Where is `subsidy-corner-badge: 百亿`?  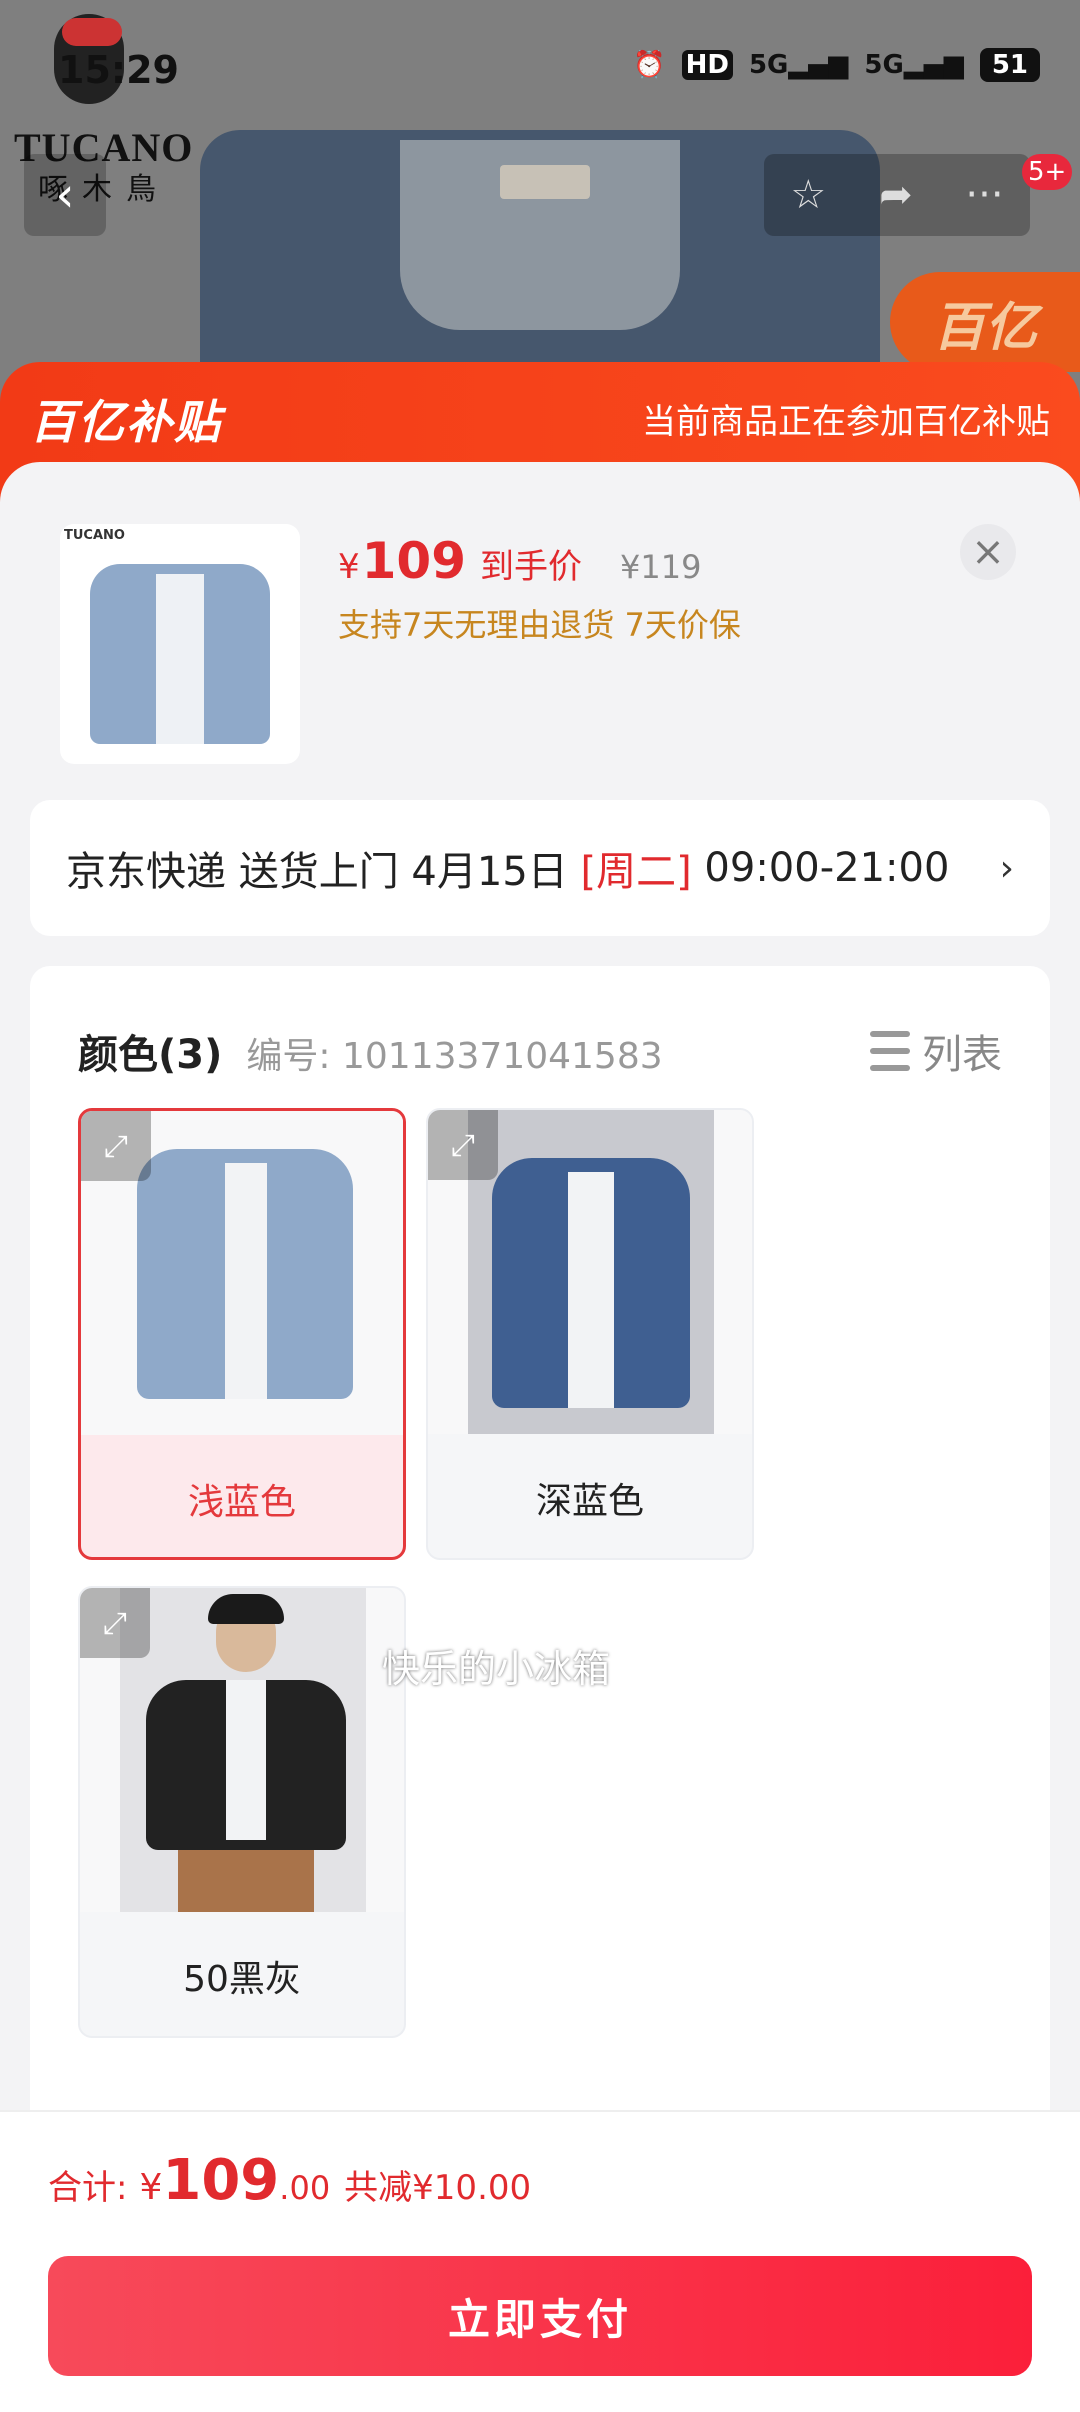 subsidy-corner-badge: 百亿 is located at coordinates (985, 322).